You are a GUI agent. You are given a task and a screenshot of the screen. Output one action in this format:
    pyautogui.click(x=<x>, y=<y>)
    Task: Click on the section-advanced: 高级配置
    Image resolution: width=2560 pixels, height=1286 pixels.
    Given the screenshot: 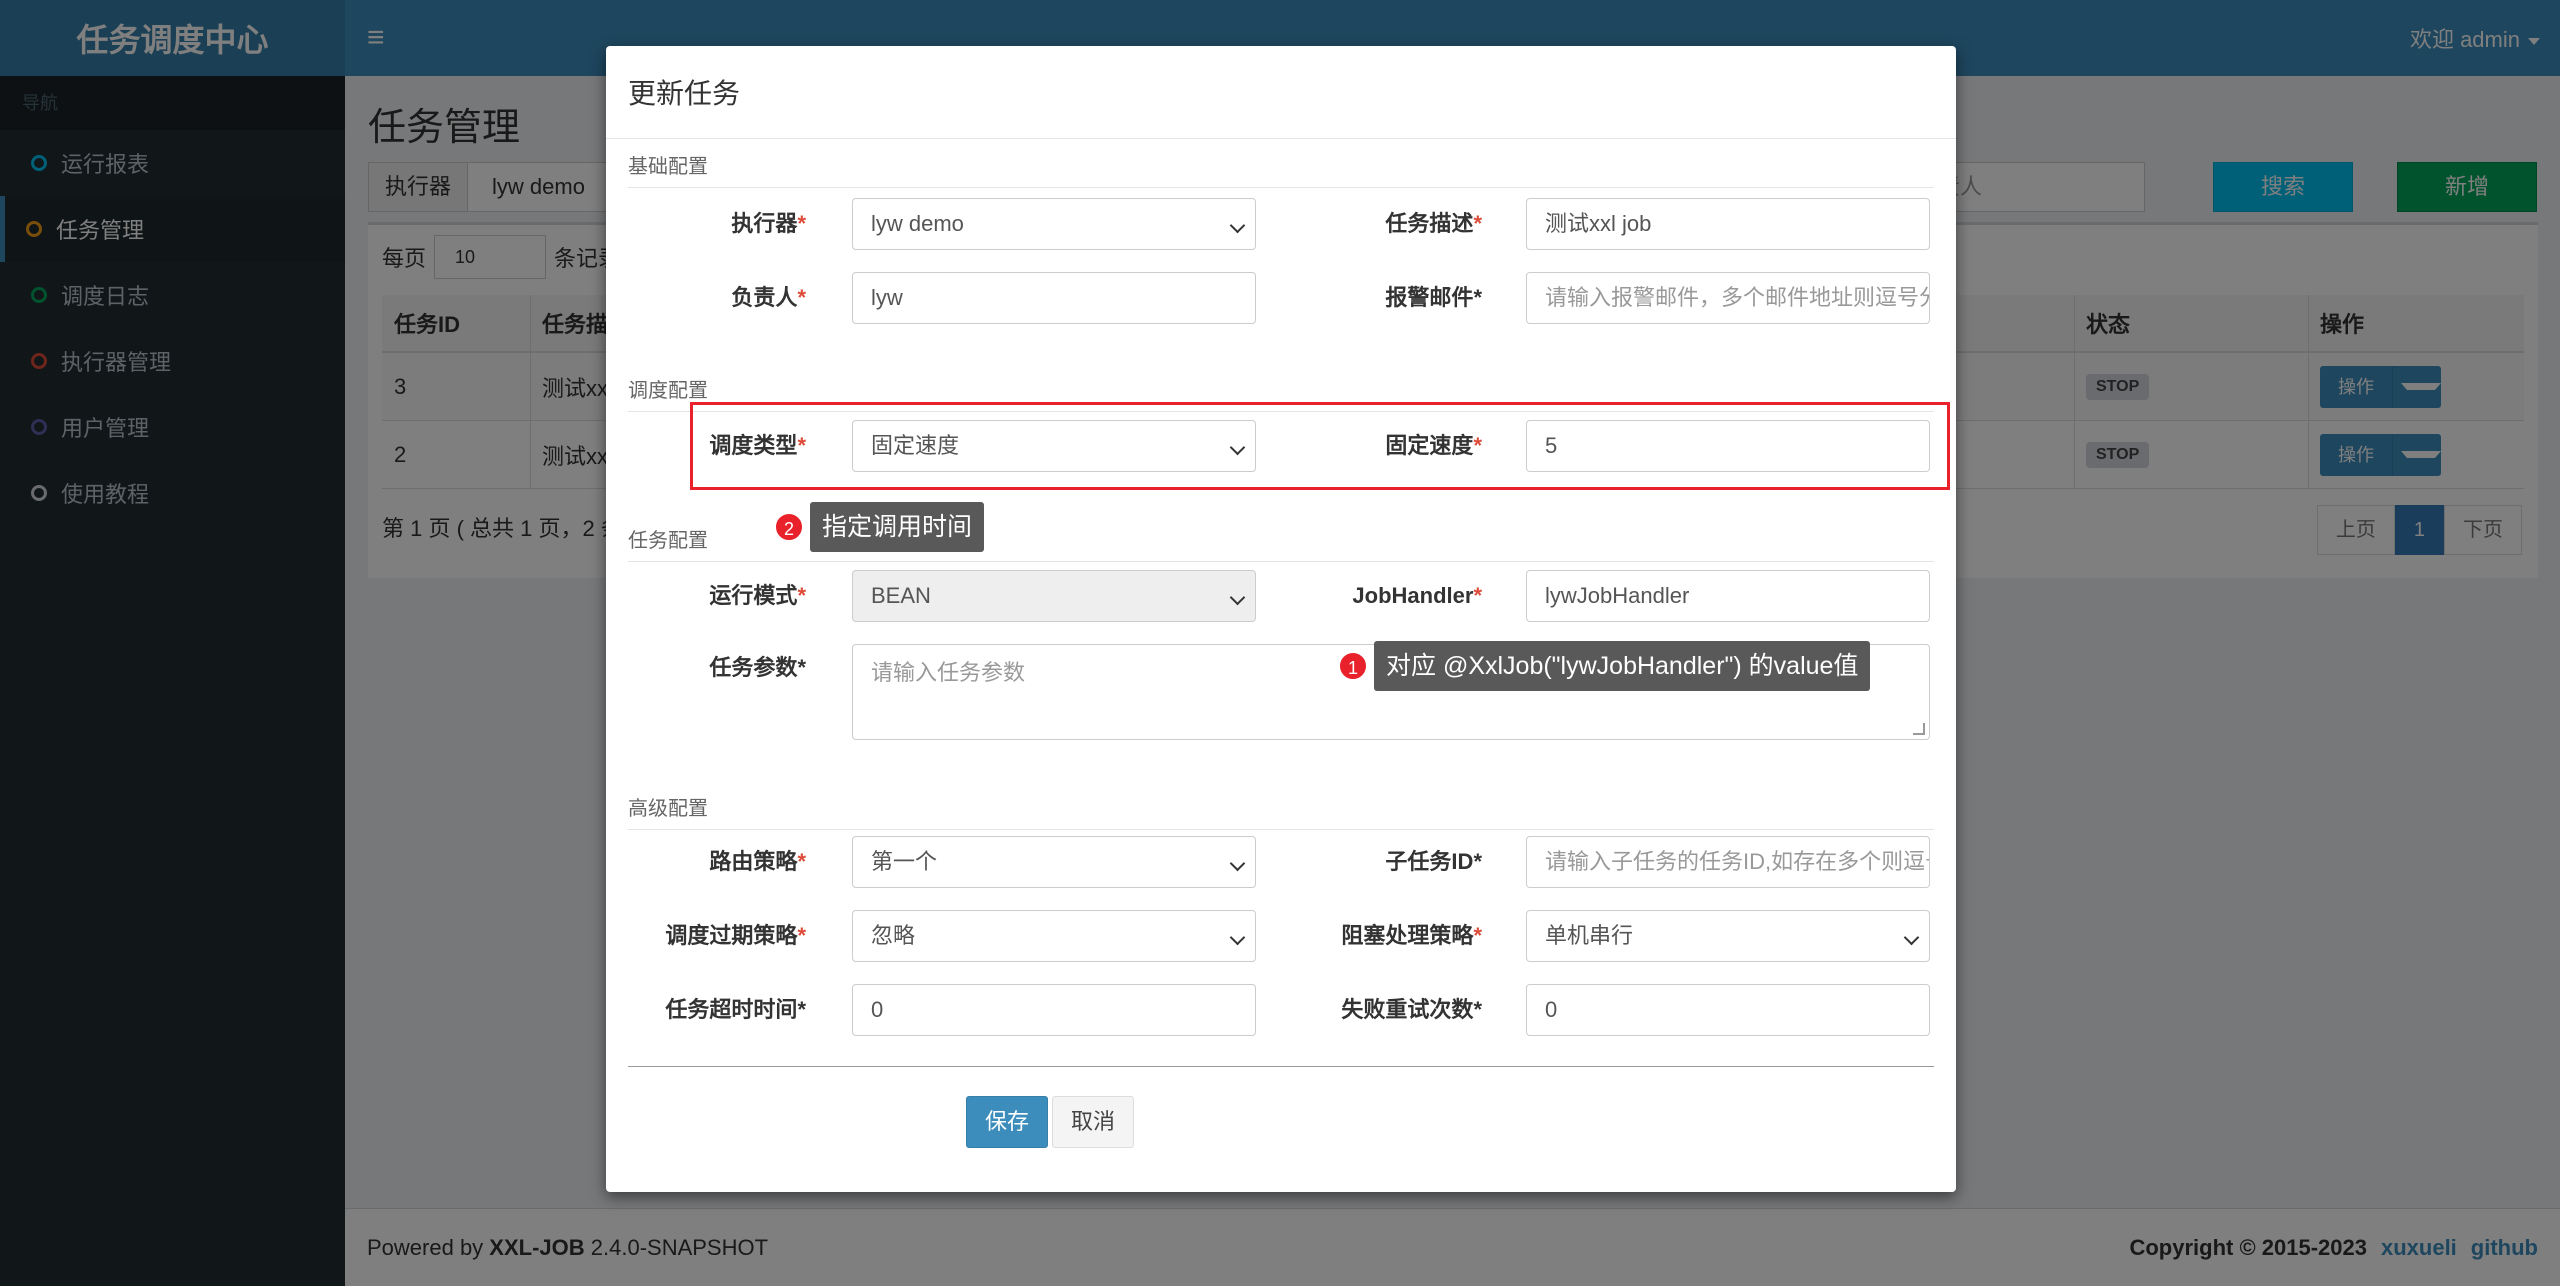 What is the action you would take?
    pyautogui.click(x=1281, y=812)
    